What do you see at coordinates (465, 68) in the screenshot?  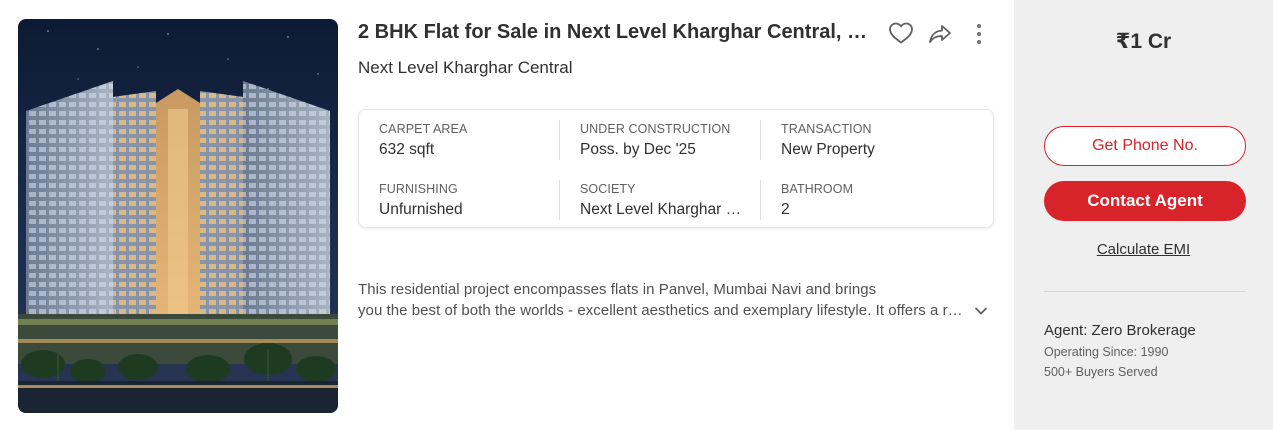 I see `project-name: Next Level Kharghar Central` at bounding box center [465, 68].